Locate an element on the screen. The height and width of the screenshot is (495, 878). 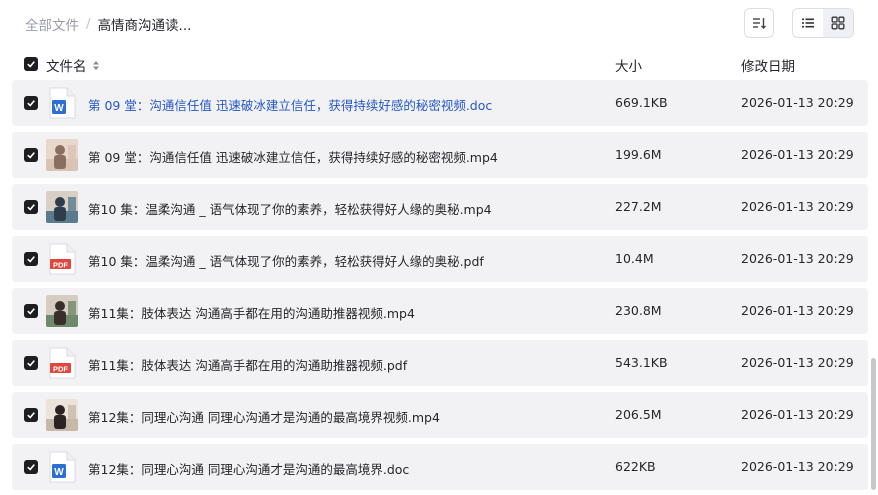
file-name: 第 09 堂：沟通信任值 迅速破冰建立信任，获得持续好感的秘密视频.doc is located at coordinates (290, 104).